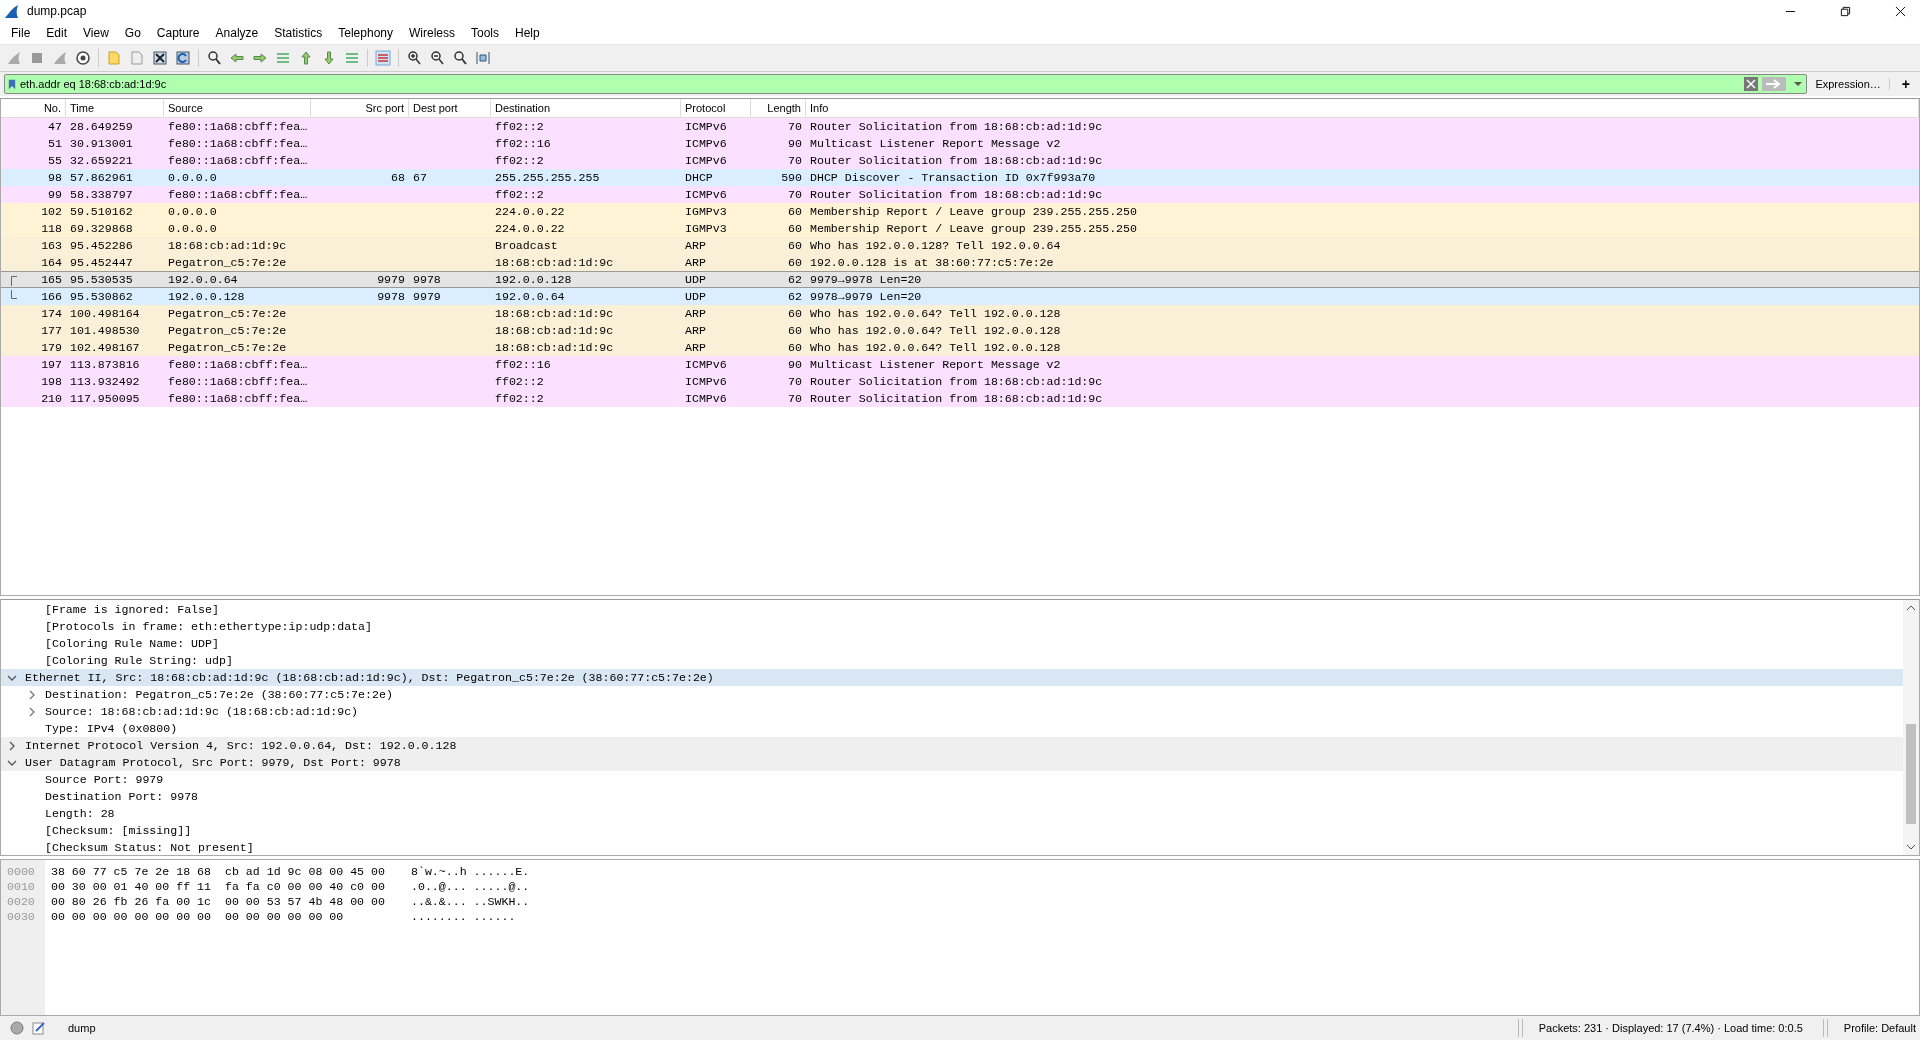  Describe the element at coordinates (952, 762) in the screenshot. I see `protocol-tree-item: User Datagram Protocol, Src Port: 9979, Dst Port: 9978` at that location.